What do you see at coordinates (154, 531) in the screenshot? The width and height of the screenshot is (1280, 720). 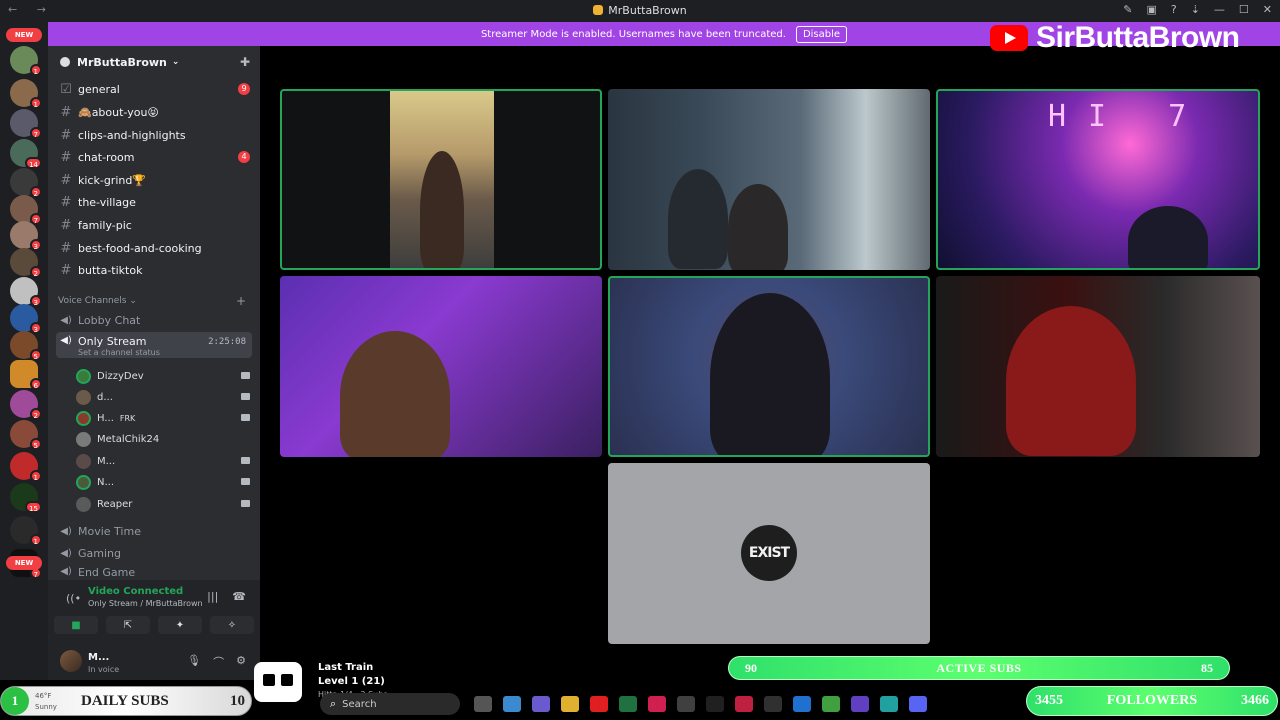 I see `voice-channel-movie-time: ◀) Movie Time` at bounding box center [154, 531].